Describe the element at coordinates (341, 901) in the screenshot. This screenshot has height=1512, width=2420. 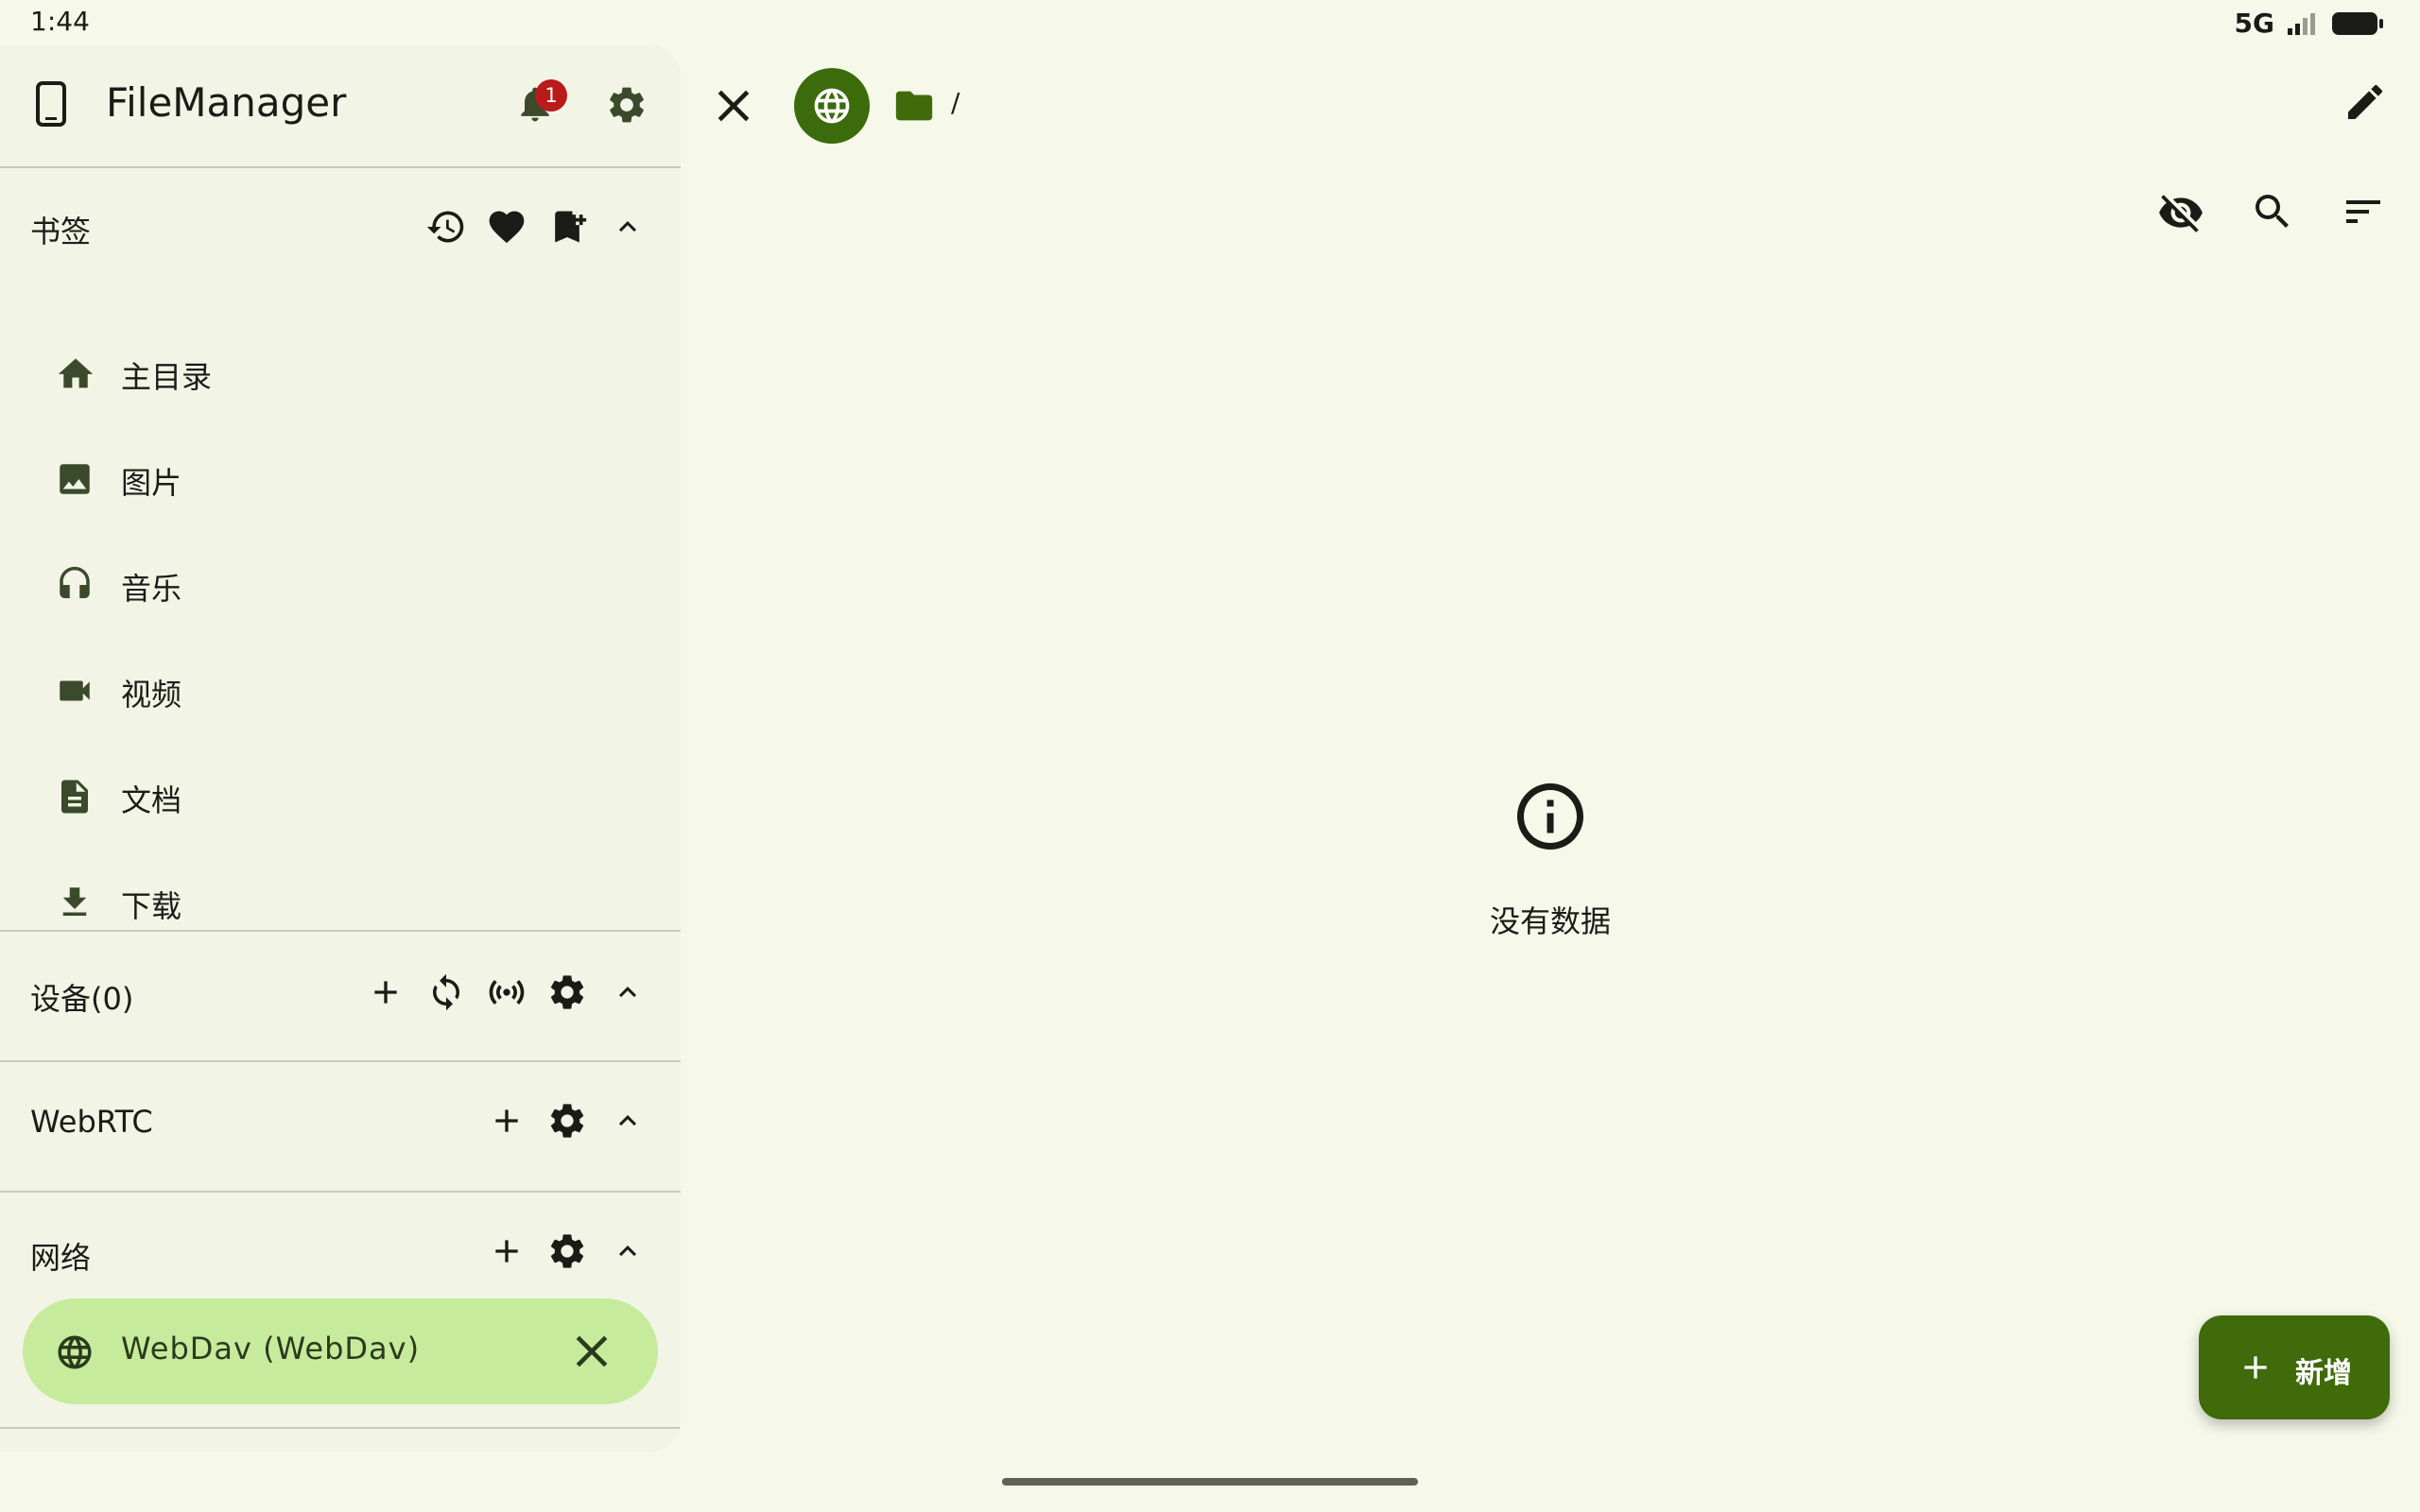
I see `bookmark-item-downloads: 下载` at that location.